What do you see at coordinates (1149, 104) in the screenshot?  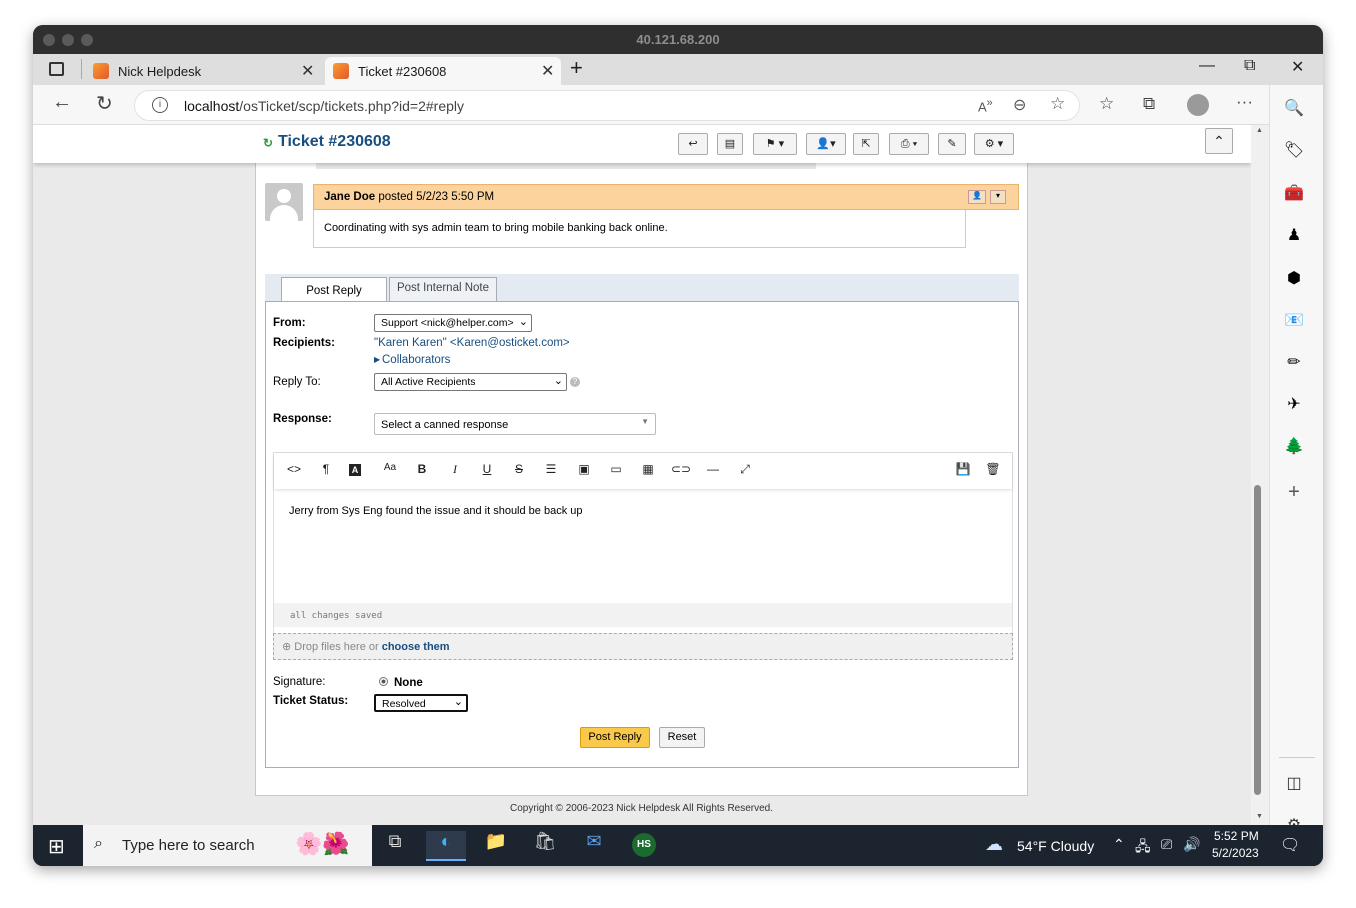 I see `collections-icon: ⧉` at bounding box center [1149, 104].